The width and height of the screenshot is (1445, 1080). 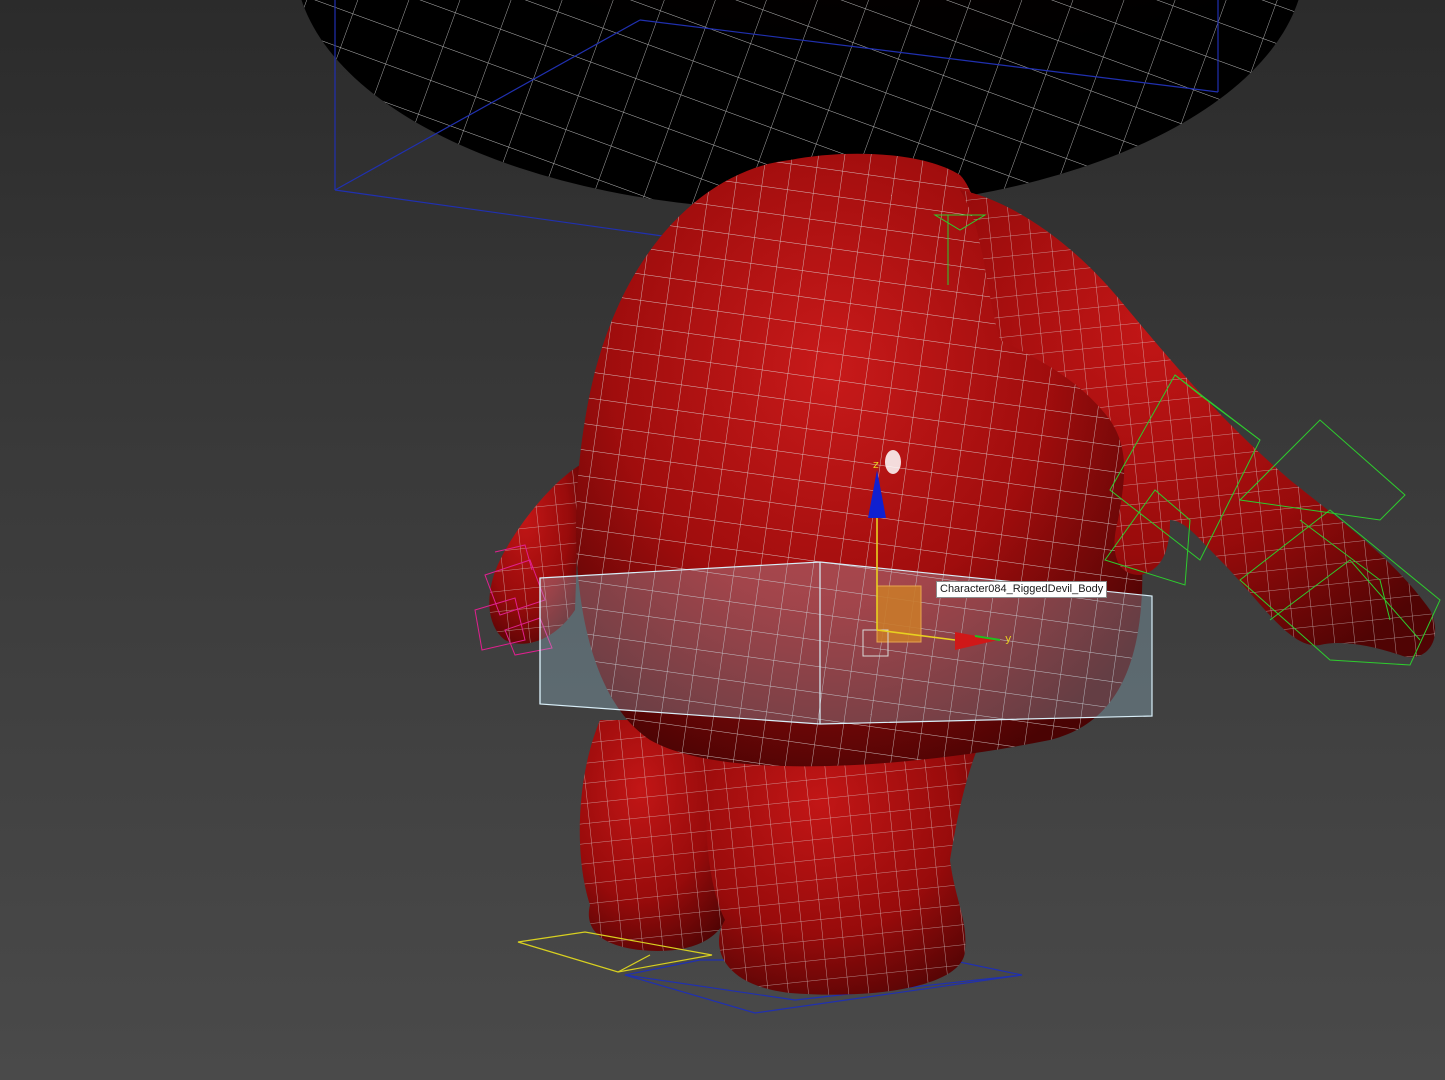 What do you see at coordinates (1008, 638) in the screenshot?
I see `y-axis-label: y` at bounding box center [1008, 638].